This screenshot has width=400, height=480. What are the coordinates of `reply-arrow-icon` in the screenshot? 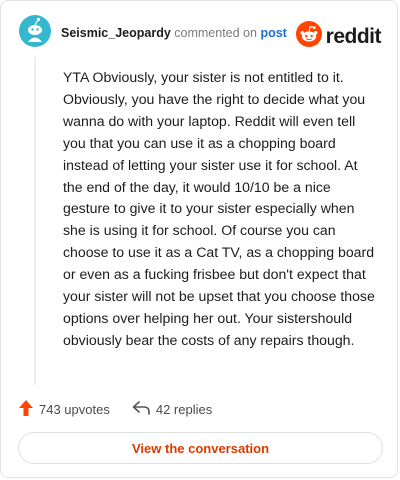 It's located at (141, 409).